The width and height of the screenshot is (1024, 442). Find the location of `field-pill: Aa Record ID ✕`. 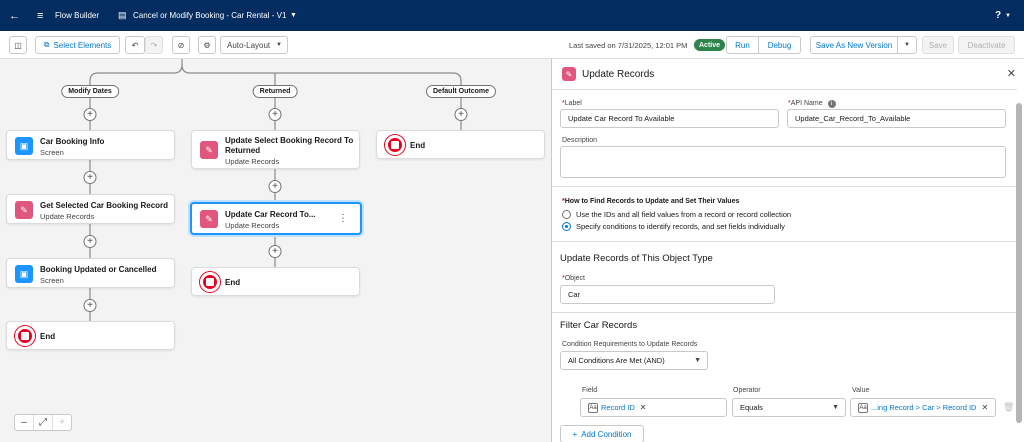

field-pill: Aa Record ID ✕ is located at coordinates (617, 407).